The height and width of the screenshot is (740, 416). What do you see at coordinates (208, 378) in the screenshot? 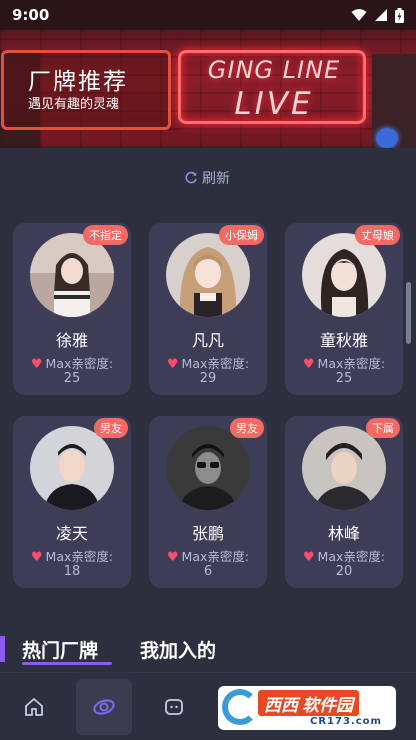
I see `intimacy-value: 29` at bounding box center [208, 378].